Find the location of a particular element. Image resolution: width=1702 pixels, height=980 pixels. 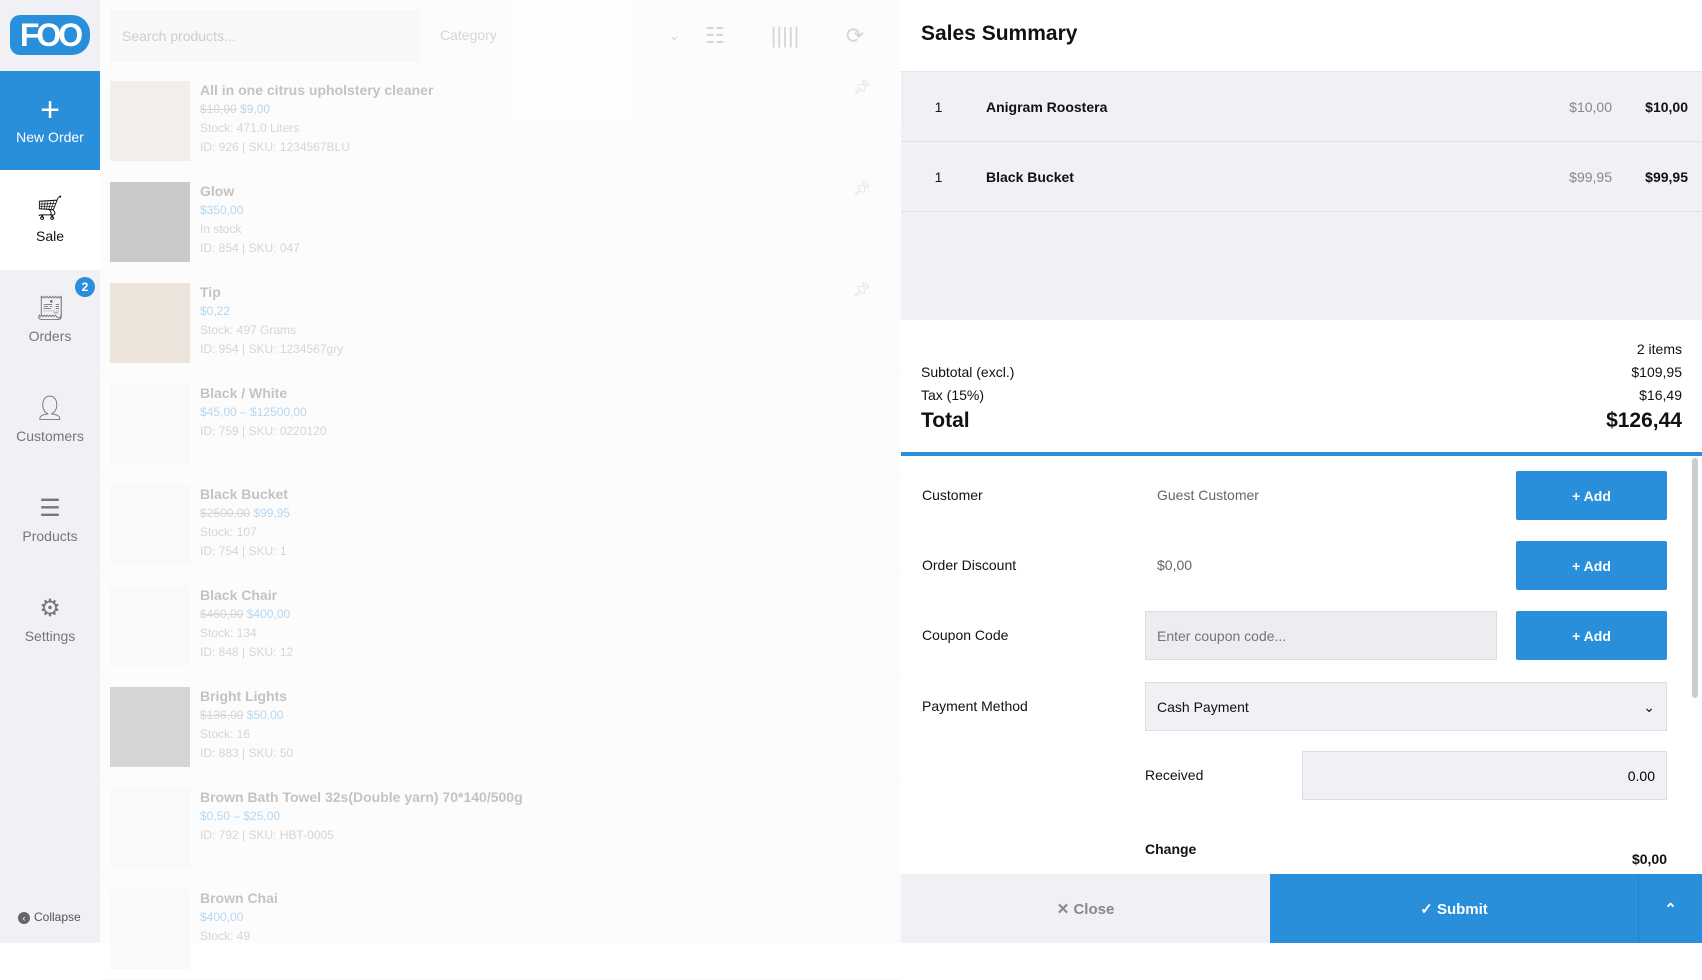

sidebar-item-orders: 2 🧾︎ Orders is located at coordinates (50, 320).